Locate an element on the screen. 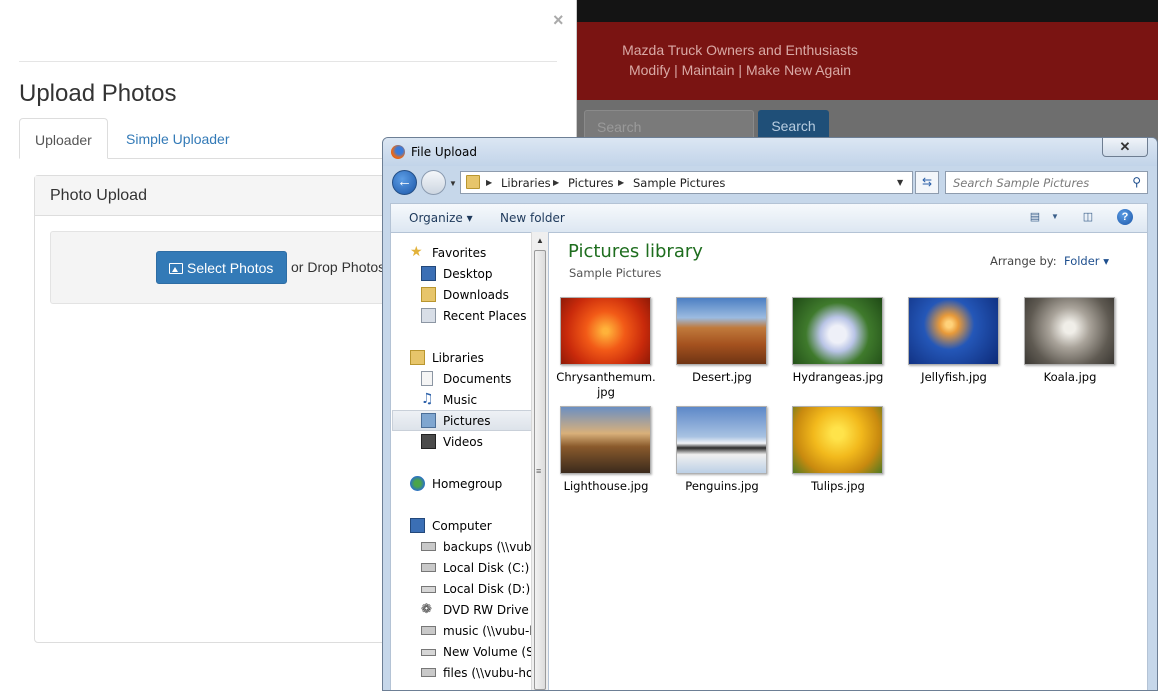 Image resolution: width=1158 pixels, height=691 pixels. recent-places-icon is located at coordinates (428, 315).